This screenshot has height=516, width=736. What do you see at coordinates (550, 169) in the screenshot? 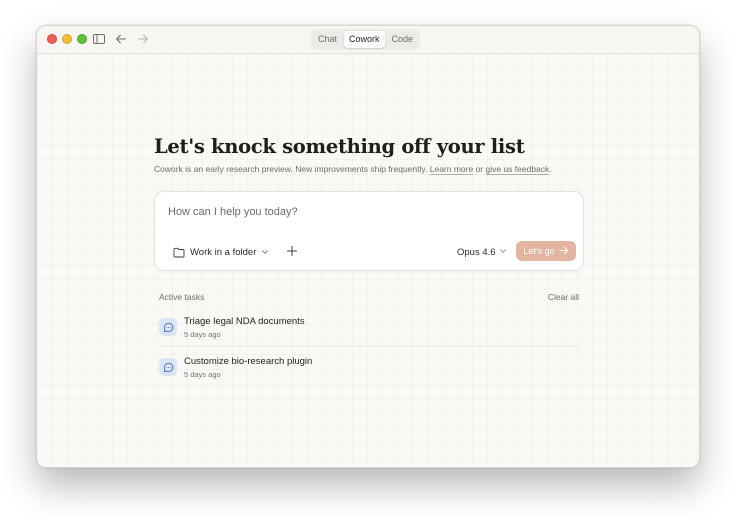
I see `preview-notice-period: .` at bounding box center [550, 169].